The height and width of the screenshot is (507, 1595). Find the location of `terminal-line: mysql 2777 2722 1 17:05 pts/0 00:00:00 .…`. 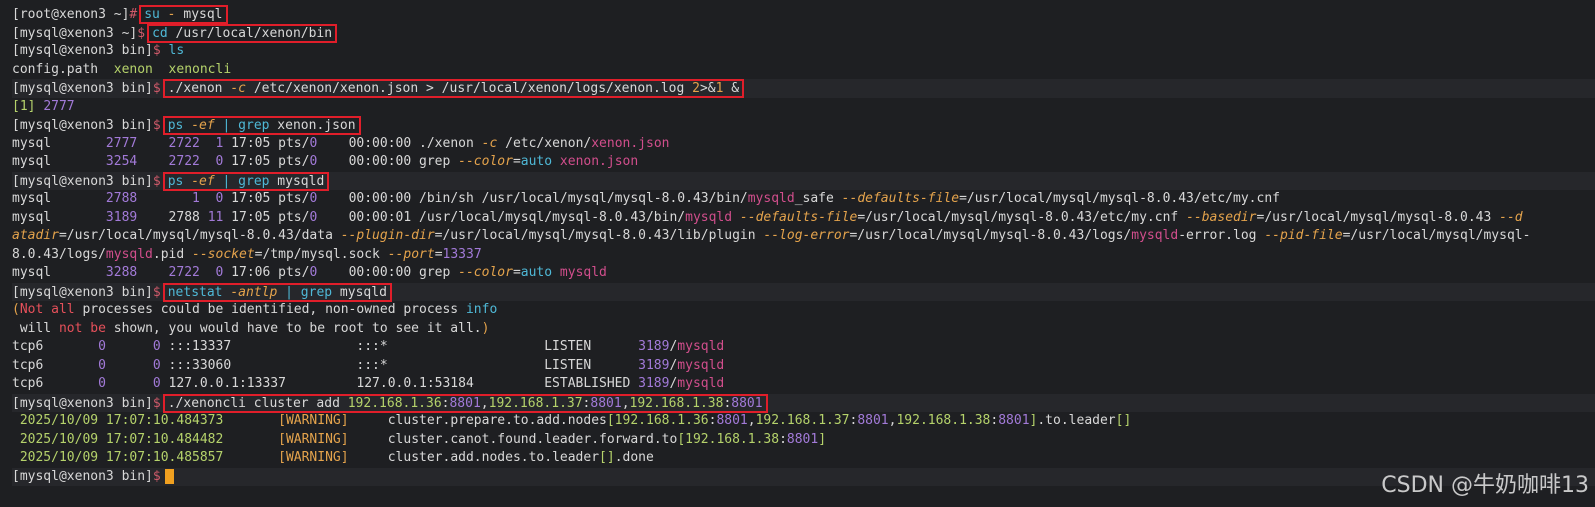

terminal-line: mysql 2777 2722 1 17:05 pts/0 00:00:00 .… is located at coordinates (341, 143).